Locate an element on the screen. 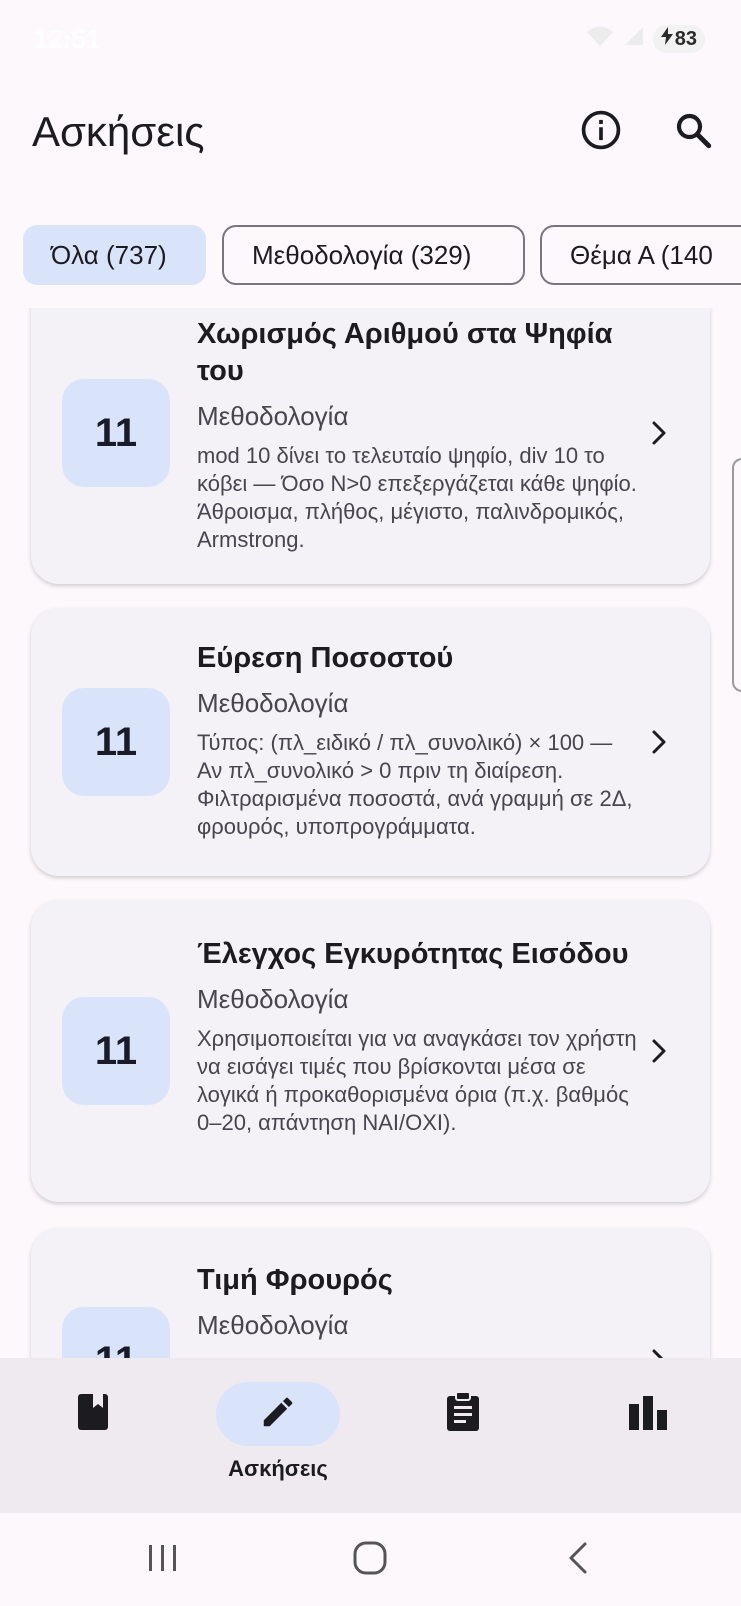 The image size is (741, 1606). system-navigation-bar is located at coordinates (370, 1559).